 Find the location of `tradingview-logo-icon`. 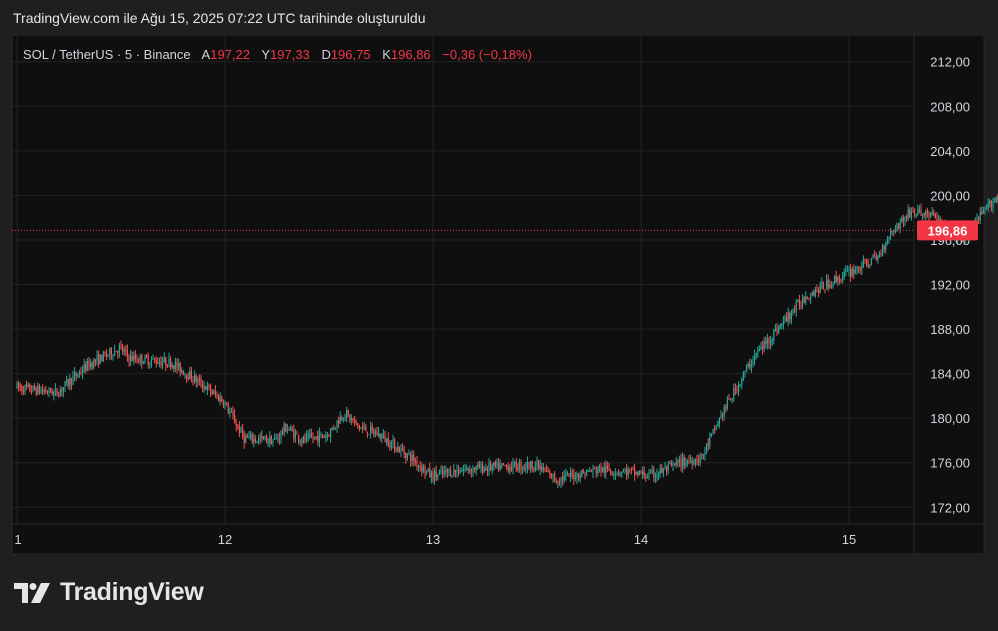

tradingview-logo-icon is located at coordinates (32, 592).